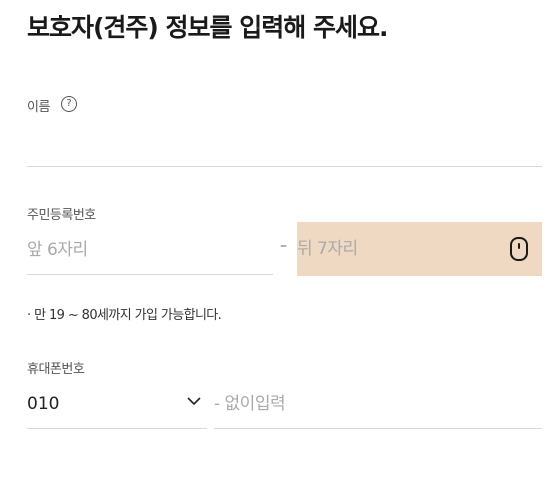 This screenshot has height=484, width=554. What do you see at coordinates (61, 215) in the screenshot?
I see `resident-number-label: 주민등록번호` at bounding box center [61, 215].